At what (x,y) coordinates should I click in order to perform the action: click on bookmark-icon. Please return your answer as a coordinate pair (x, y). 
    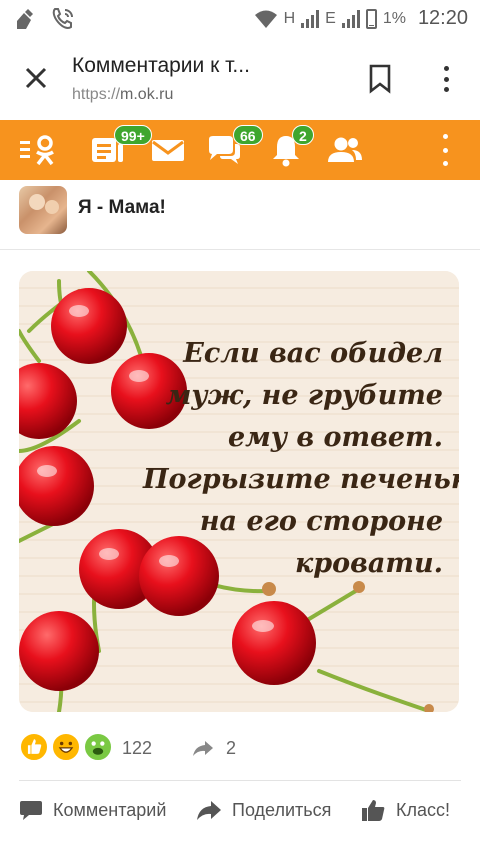
    Looking at the image, I should click on (380, 79).